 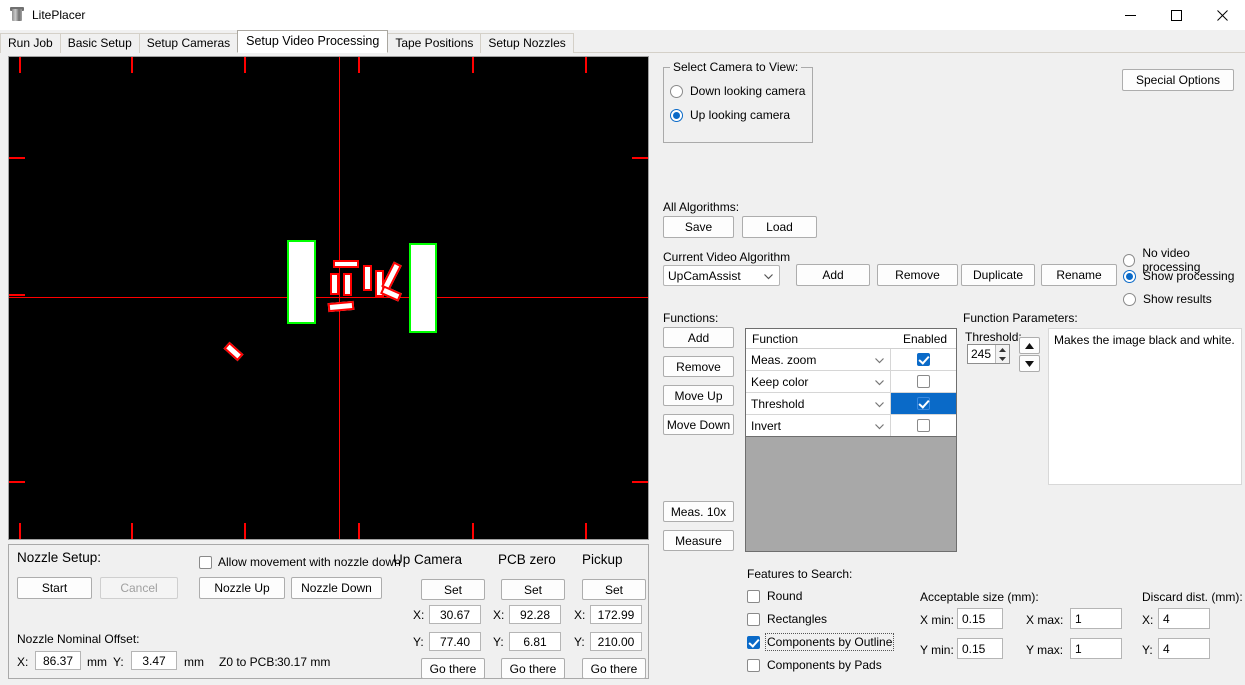 I want to click on function-name-cell: Keep color, so click(x=818, y=381).